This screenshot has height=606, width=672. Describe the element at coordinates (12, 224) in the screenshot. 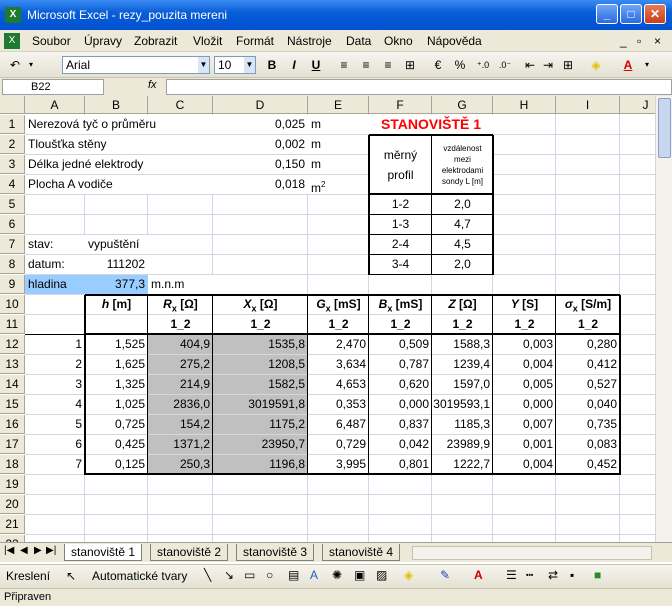

I see `row-header-6: 6` at that location.